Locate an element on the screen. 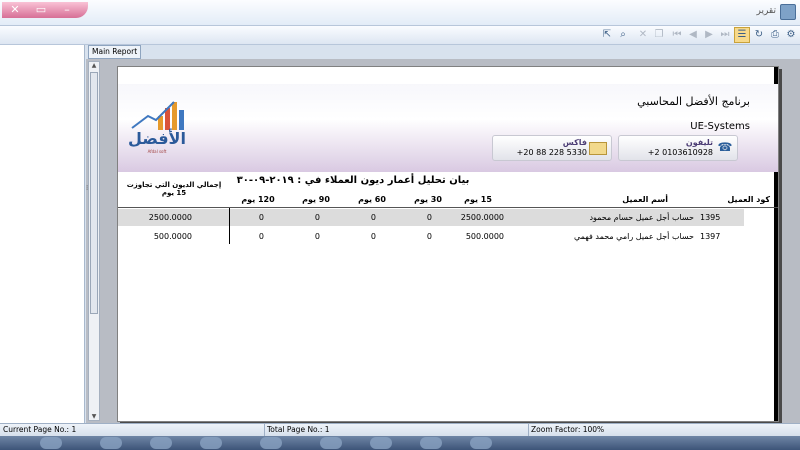 This screenshot has height=450, width=800. window-controls: ✕ ▭ – is located at coordinates (45, 10).